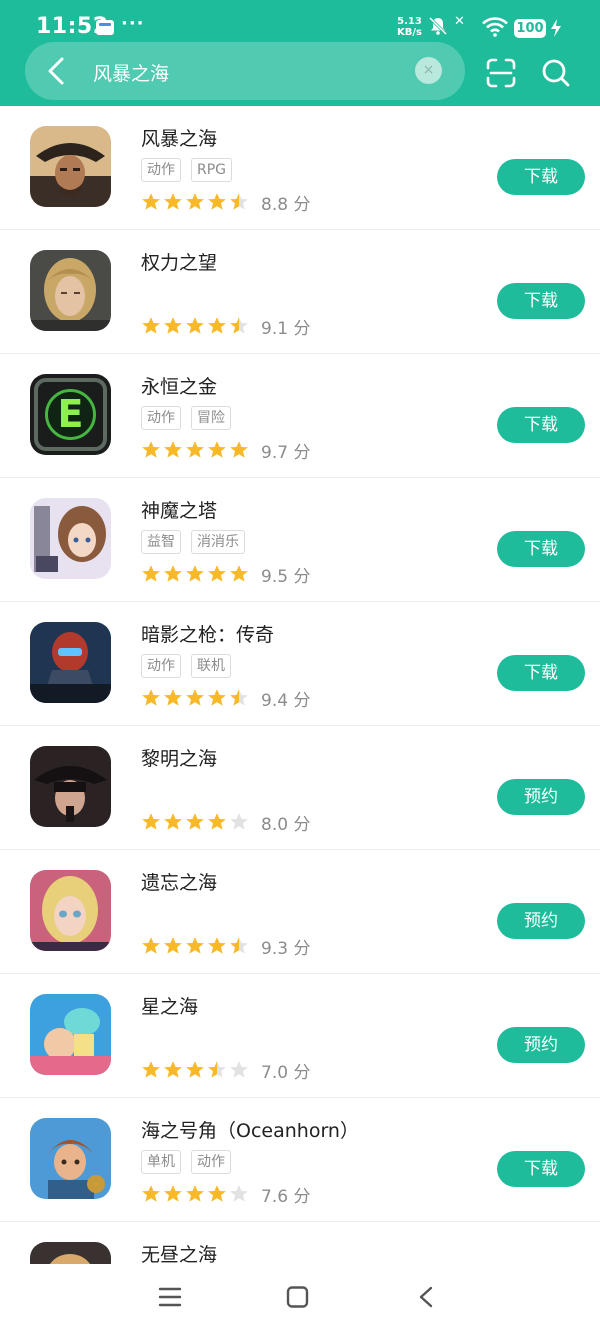 This screenshot has height=1333, width=600. I want to click on rating: 9.4 分, so click(225, 699).